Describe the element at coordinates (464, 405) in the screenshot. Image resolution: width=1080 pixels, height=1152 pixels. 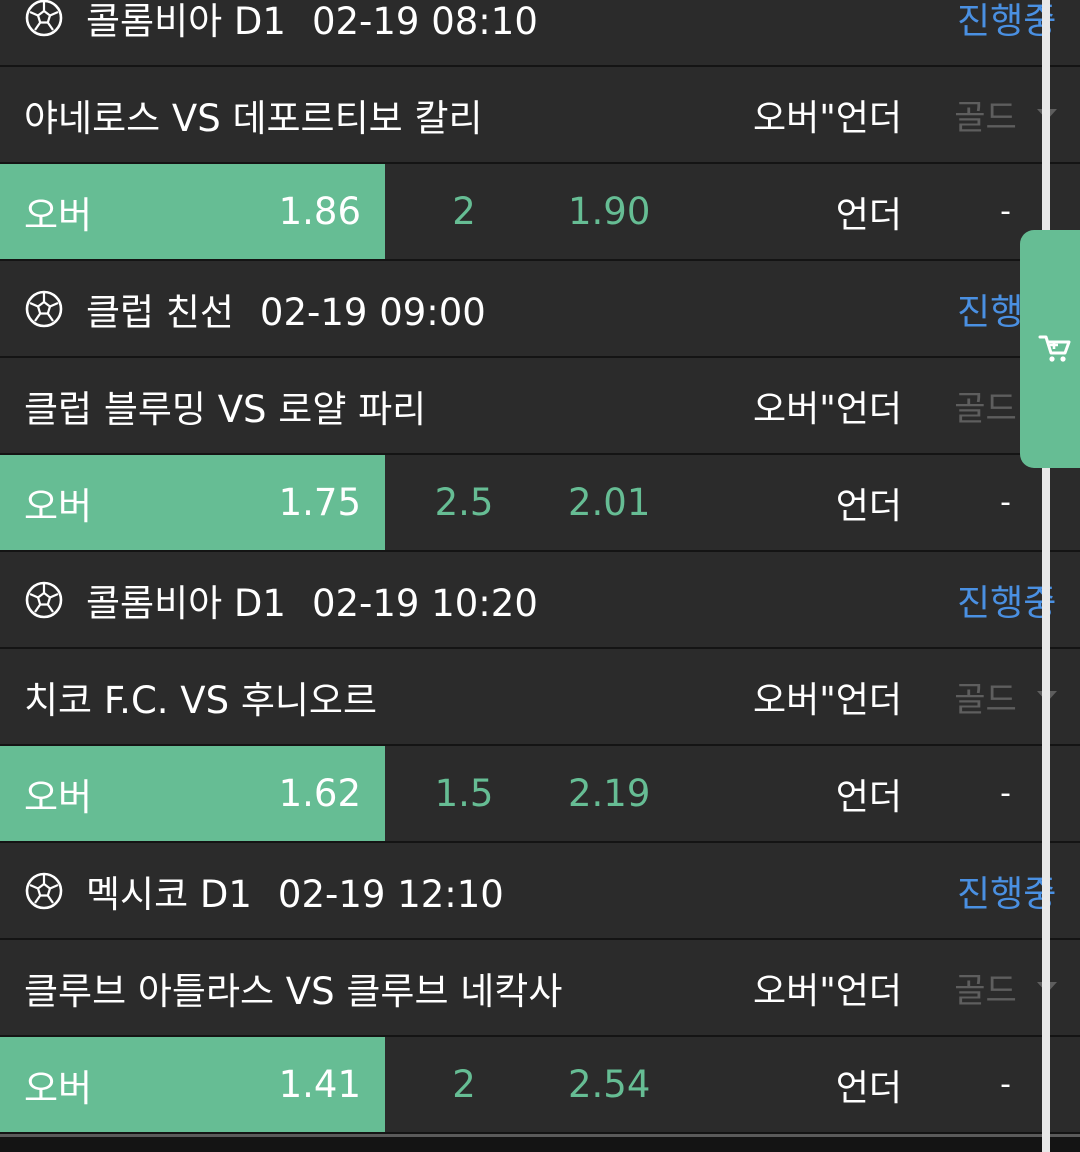
I see `match-info: 클럽 블루밍 VS 로얄 파리 오버"언더` at that location.